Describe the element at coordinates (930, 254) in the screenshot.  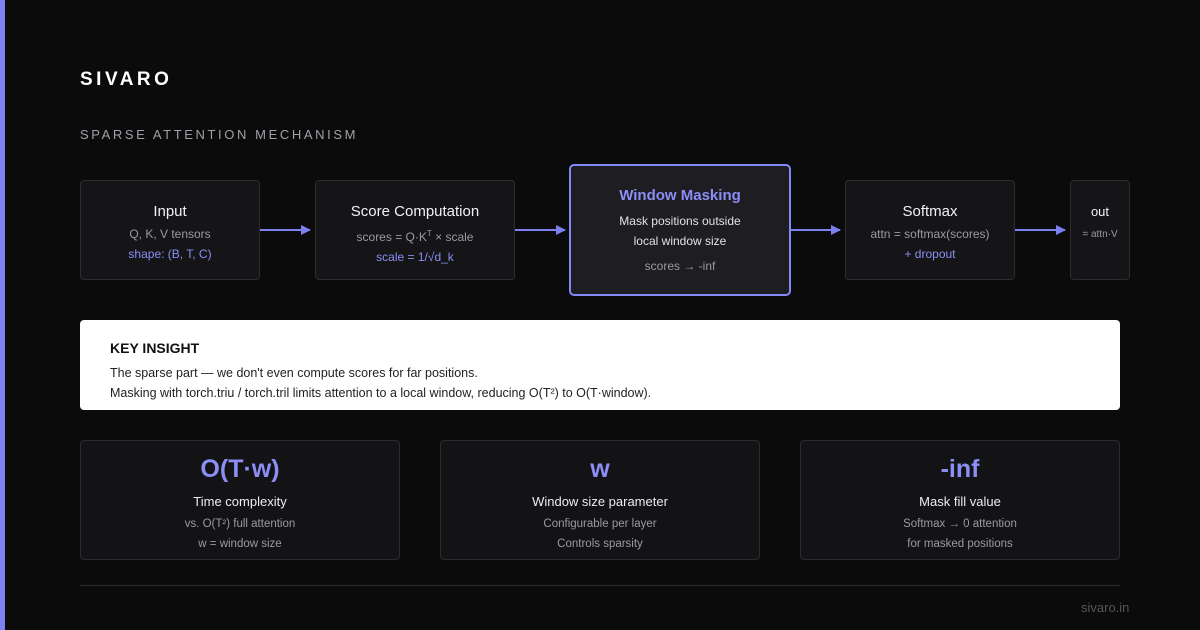
I see `node-softmax-line2: + dropout` at that location.